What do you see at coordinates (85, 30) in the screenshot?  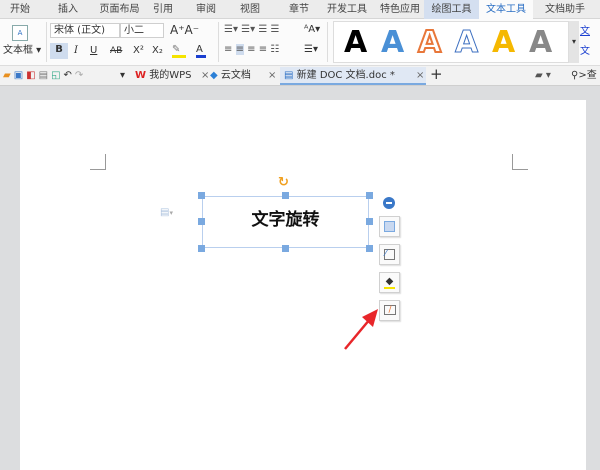 I see `font-name-select: 宋体 (正文)` at bounding box center [85, 30].